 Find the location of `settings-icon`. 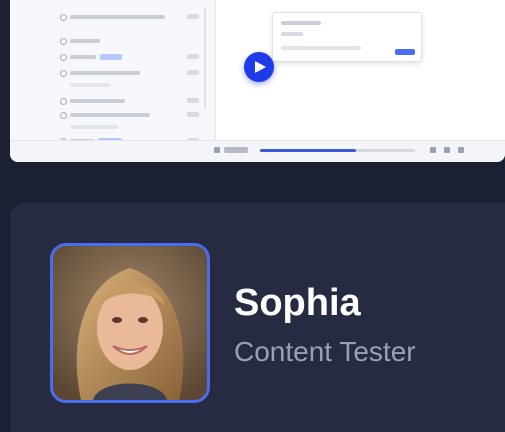

settings-icon is located at coordinates (447, 150).